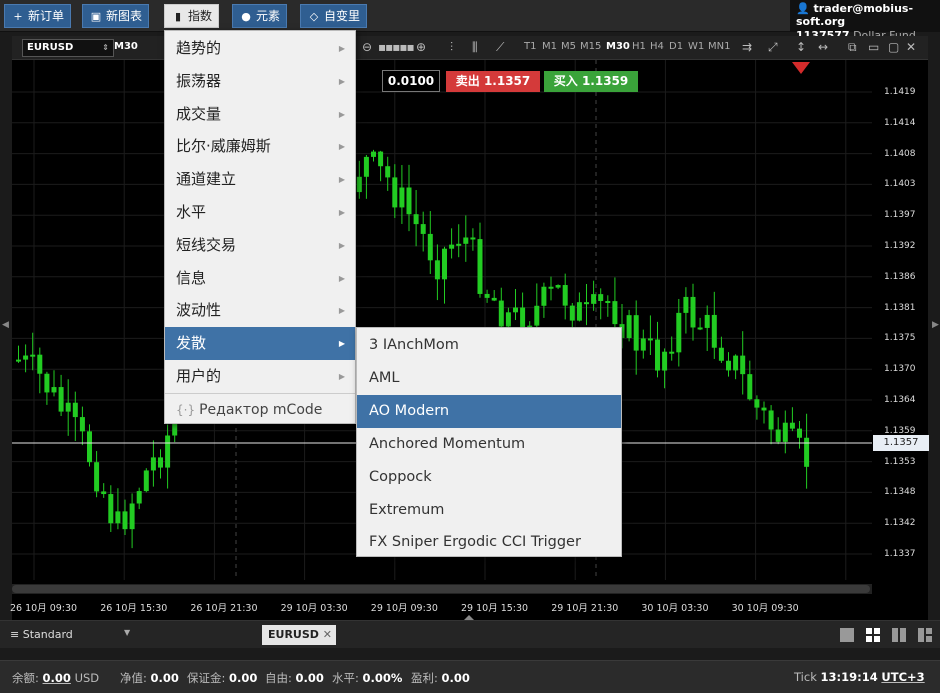 This screenshot has height=693, width=940. I want to click on close-tab-icon: ✕, so click(327, 635).